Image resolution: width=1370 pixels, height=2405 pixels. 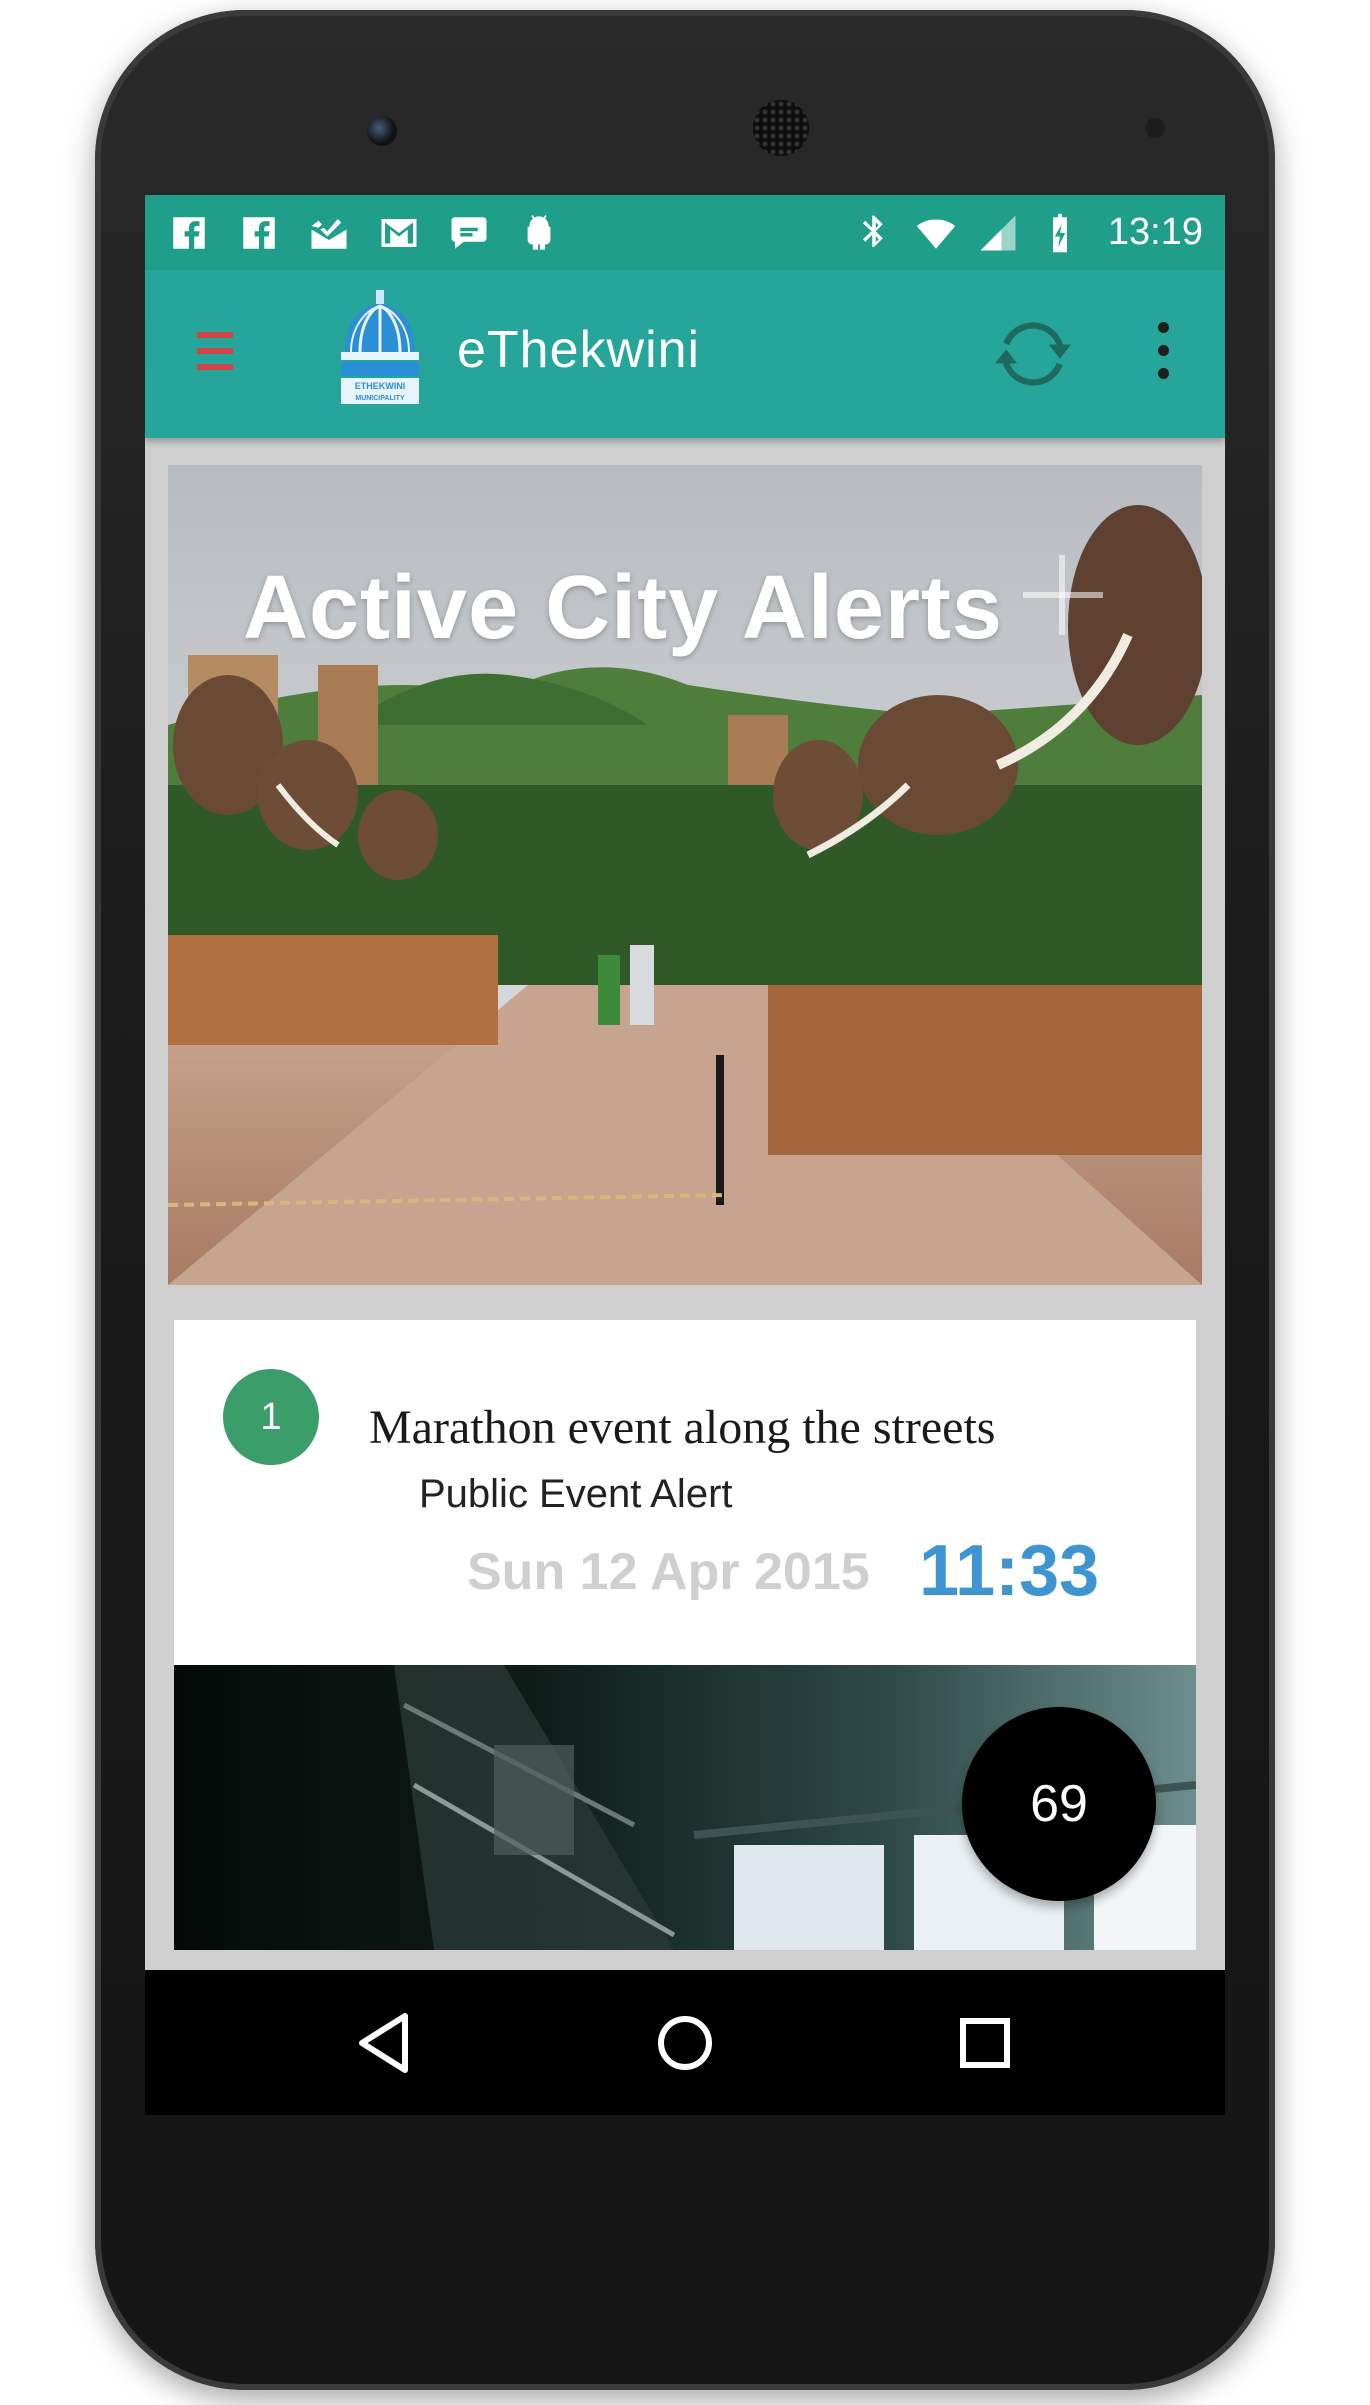 I want to click on proximity-sensor, so click(x=1155, y=128).